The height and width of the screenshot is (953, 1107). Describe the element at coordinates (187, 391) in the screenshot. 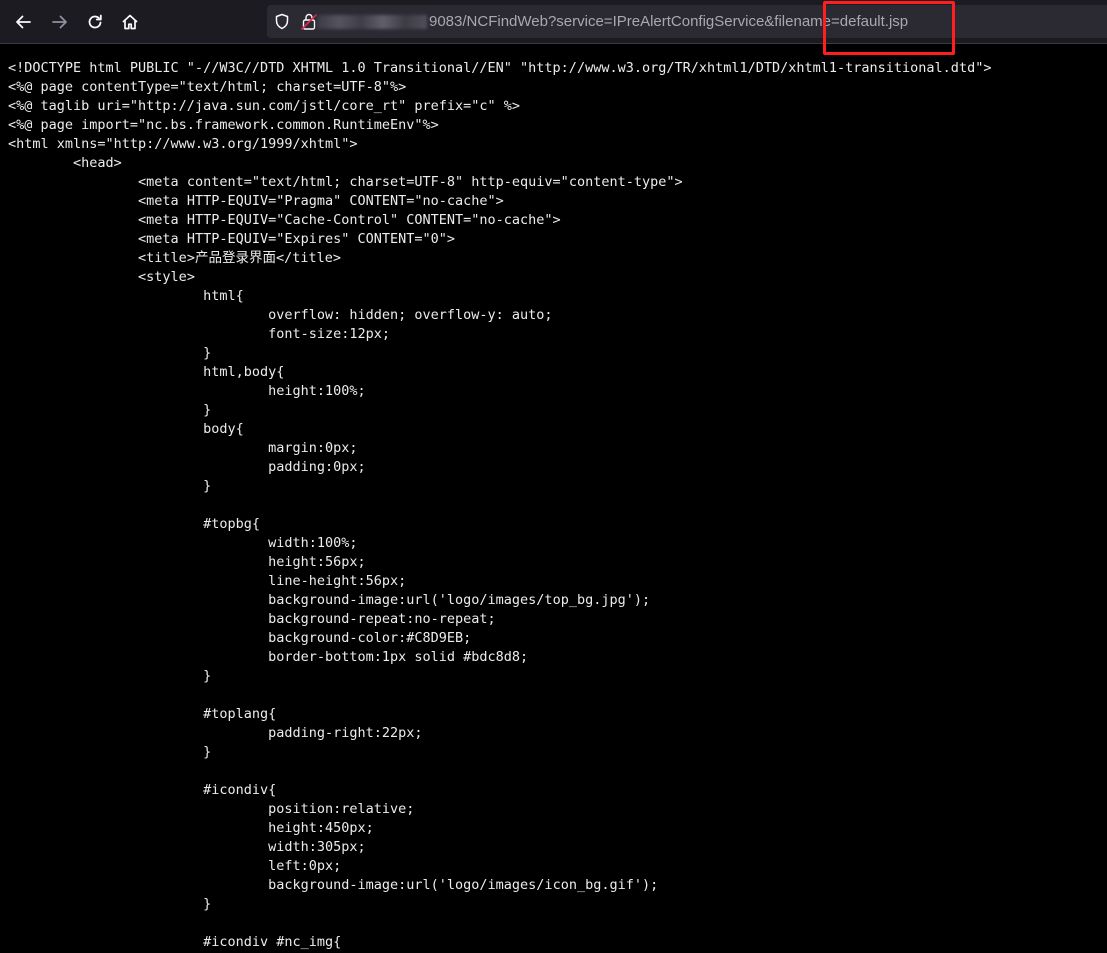

I see `source-line: height:100%;` at that location.